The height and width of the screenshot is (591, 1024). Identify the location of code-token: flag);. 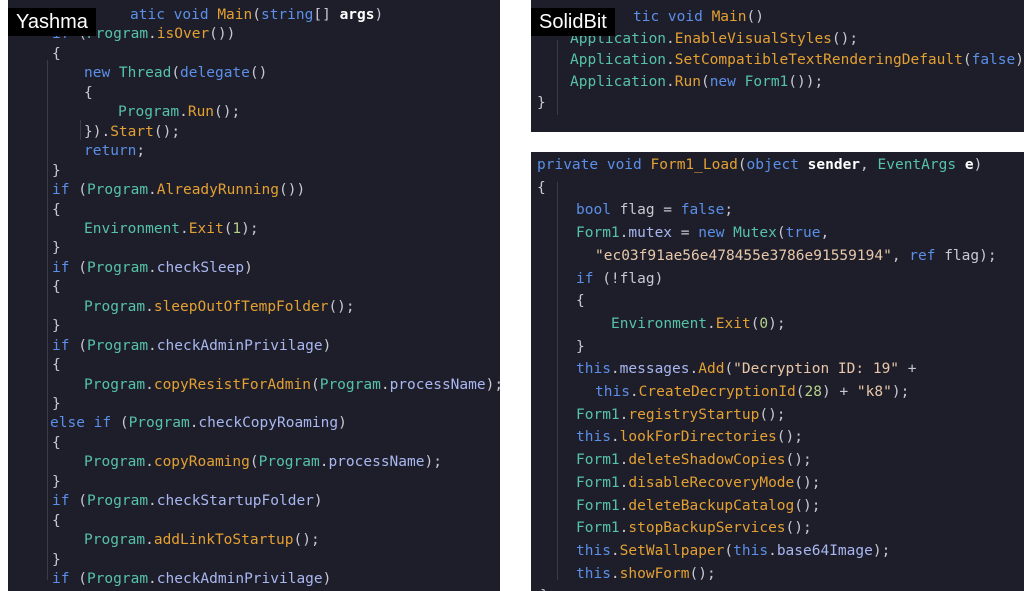
(970, 255).